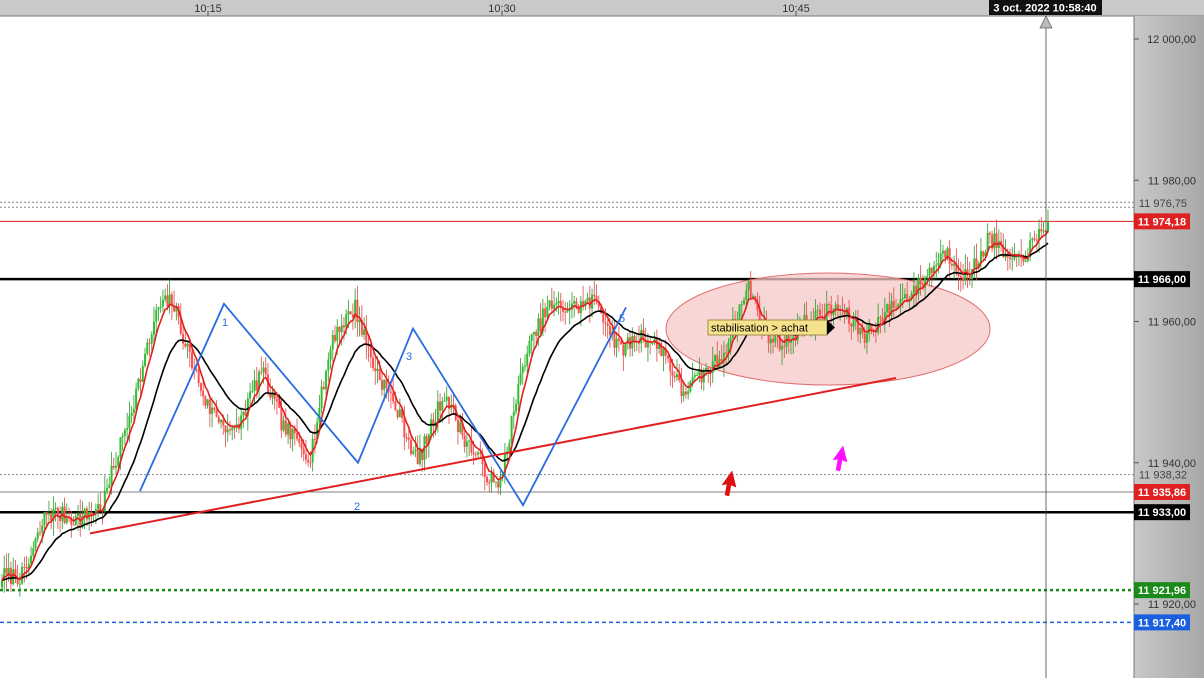 The height and width of the screenshot is (678, 1204). I want to click on wave-label: 5, so click(622, 319).